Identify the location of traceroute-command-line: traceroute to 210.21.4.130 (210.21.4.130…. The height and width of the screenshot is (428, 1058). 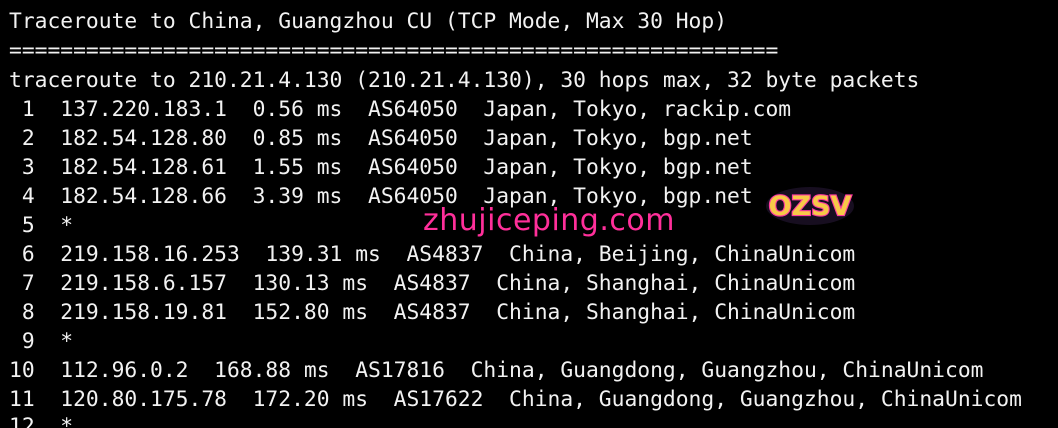
(464, 80).